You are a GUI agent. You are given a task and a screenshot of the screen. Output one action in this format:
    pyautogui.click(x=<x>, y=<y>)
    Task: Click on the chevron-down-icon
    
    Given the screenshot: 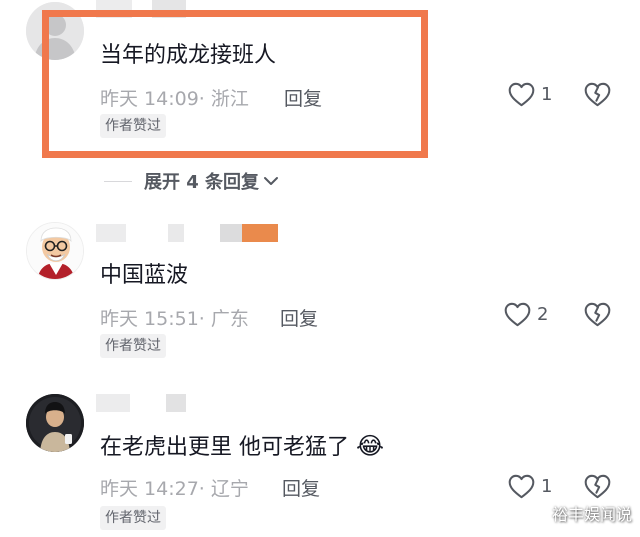 What is the action you would take?
    pyautogui.click(x=271, y=181)
    